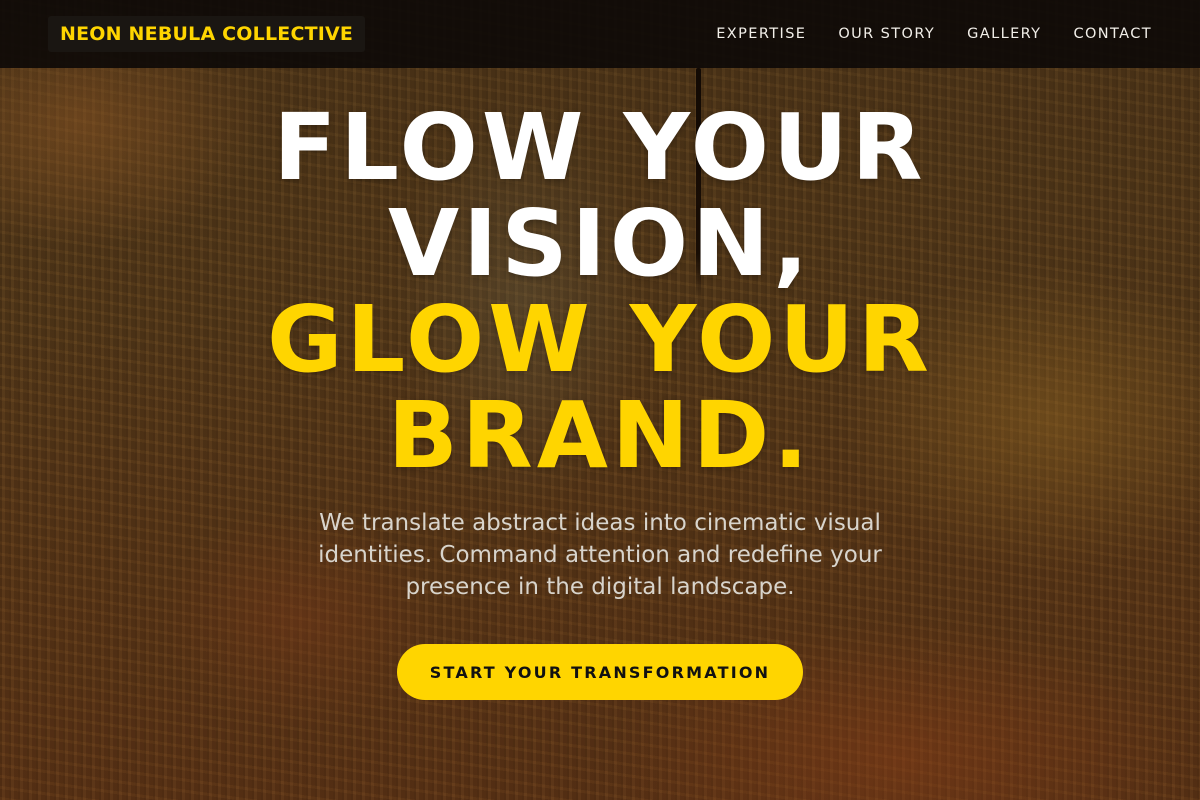  Describe the element at coordinates (1112, 34) in the screenshot. I see `nav-link-contact: CONTACT` at that location.